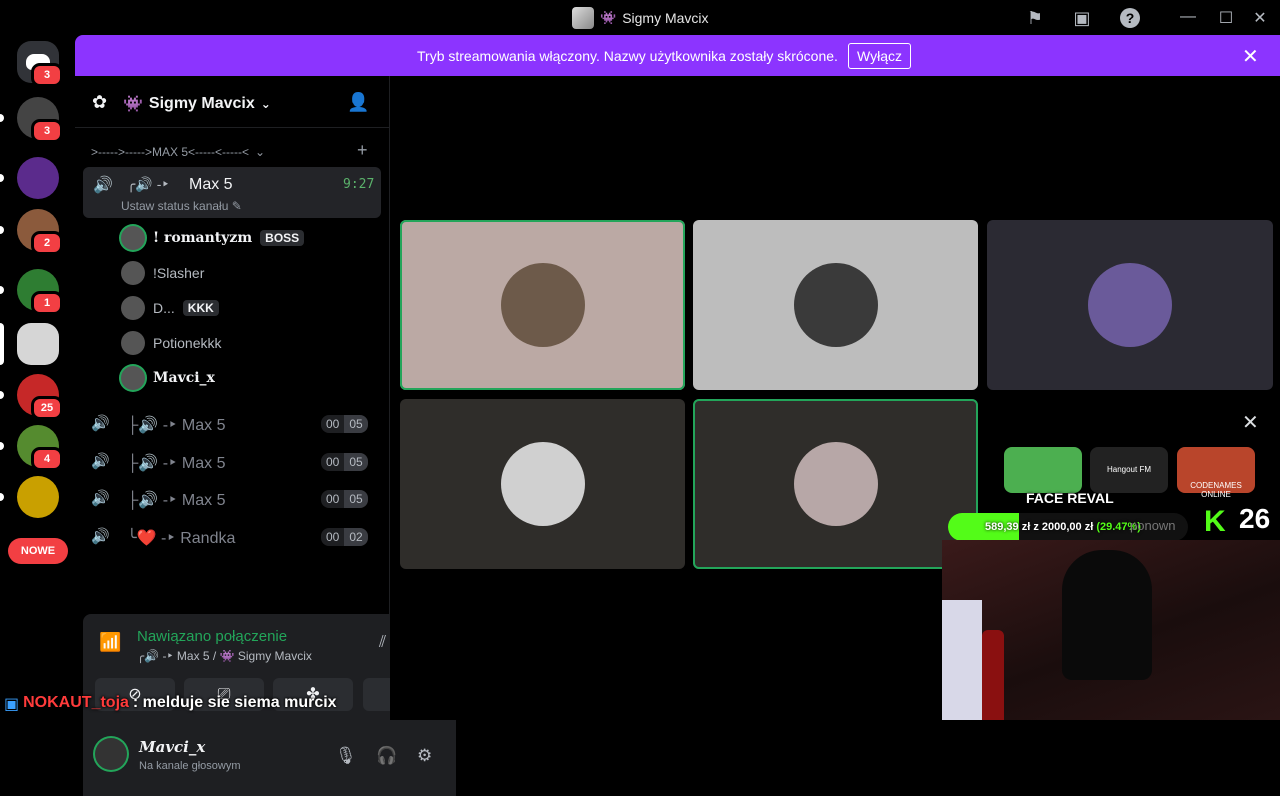  I want to click on voice-status-subtitle: ╭🔊 -‣ Max 5 / 👾 Sigmy Mavcix, so click(224, 656).